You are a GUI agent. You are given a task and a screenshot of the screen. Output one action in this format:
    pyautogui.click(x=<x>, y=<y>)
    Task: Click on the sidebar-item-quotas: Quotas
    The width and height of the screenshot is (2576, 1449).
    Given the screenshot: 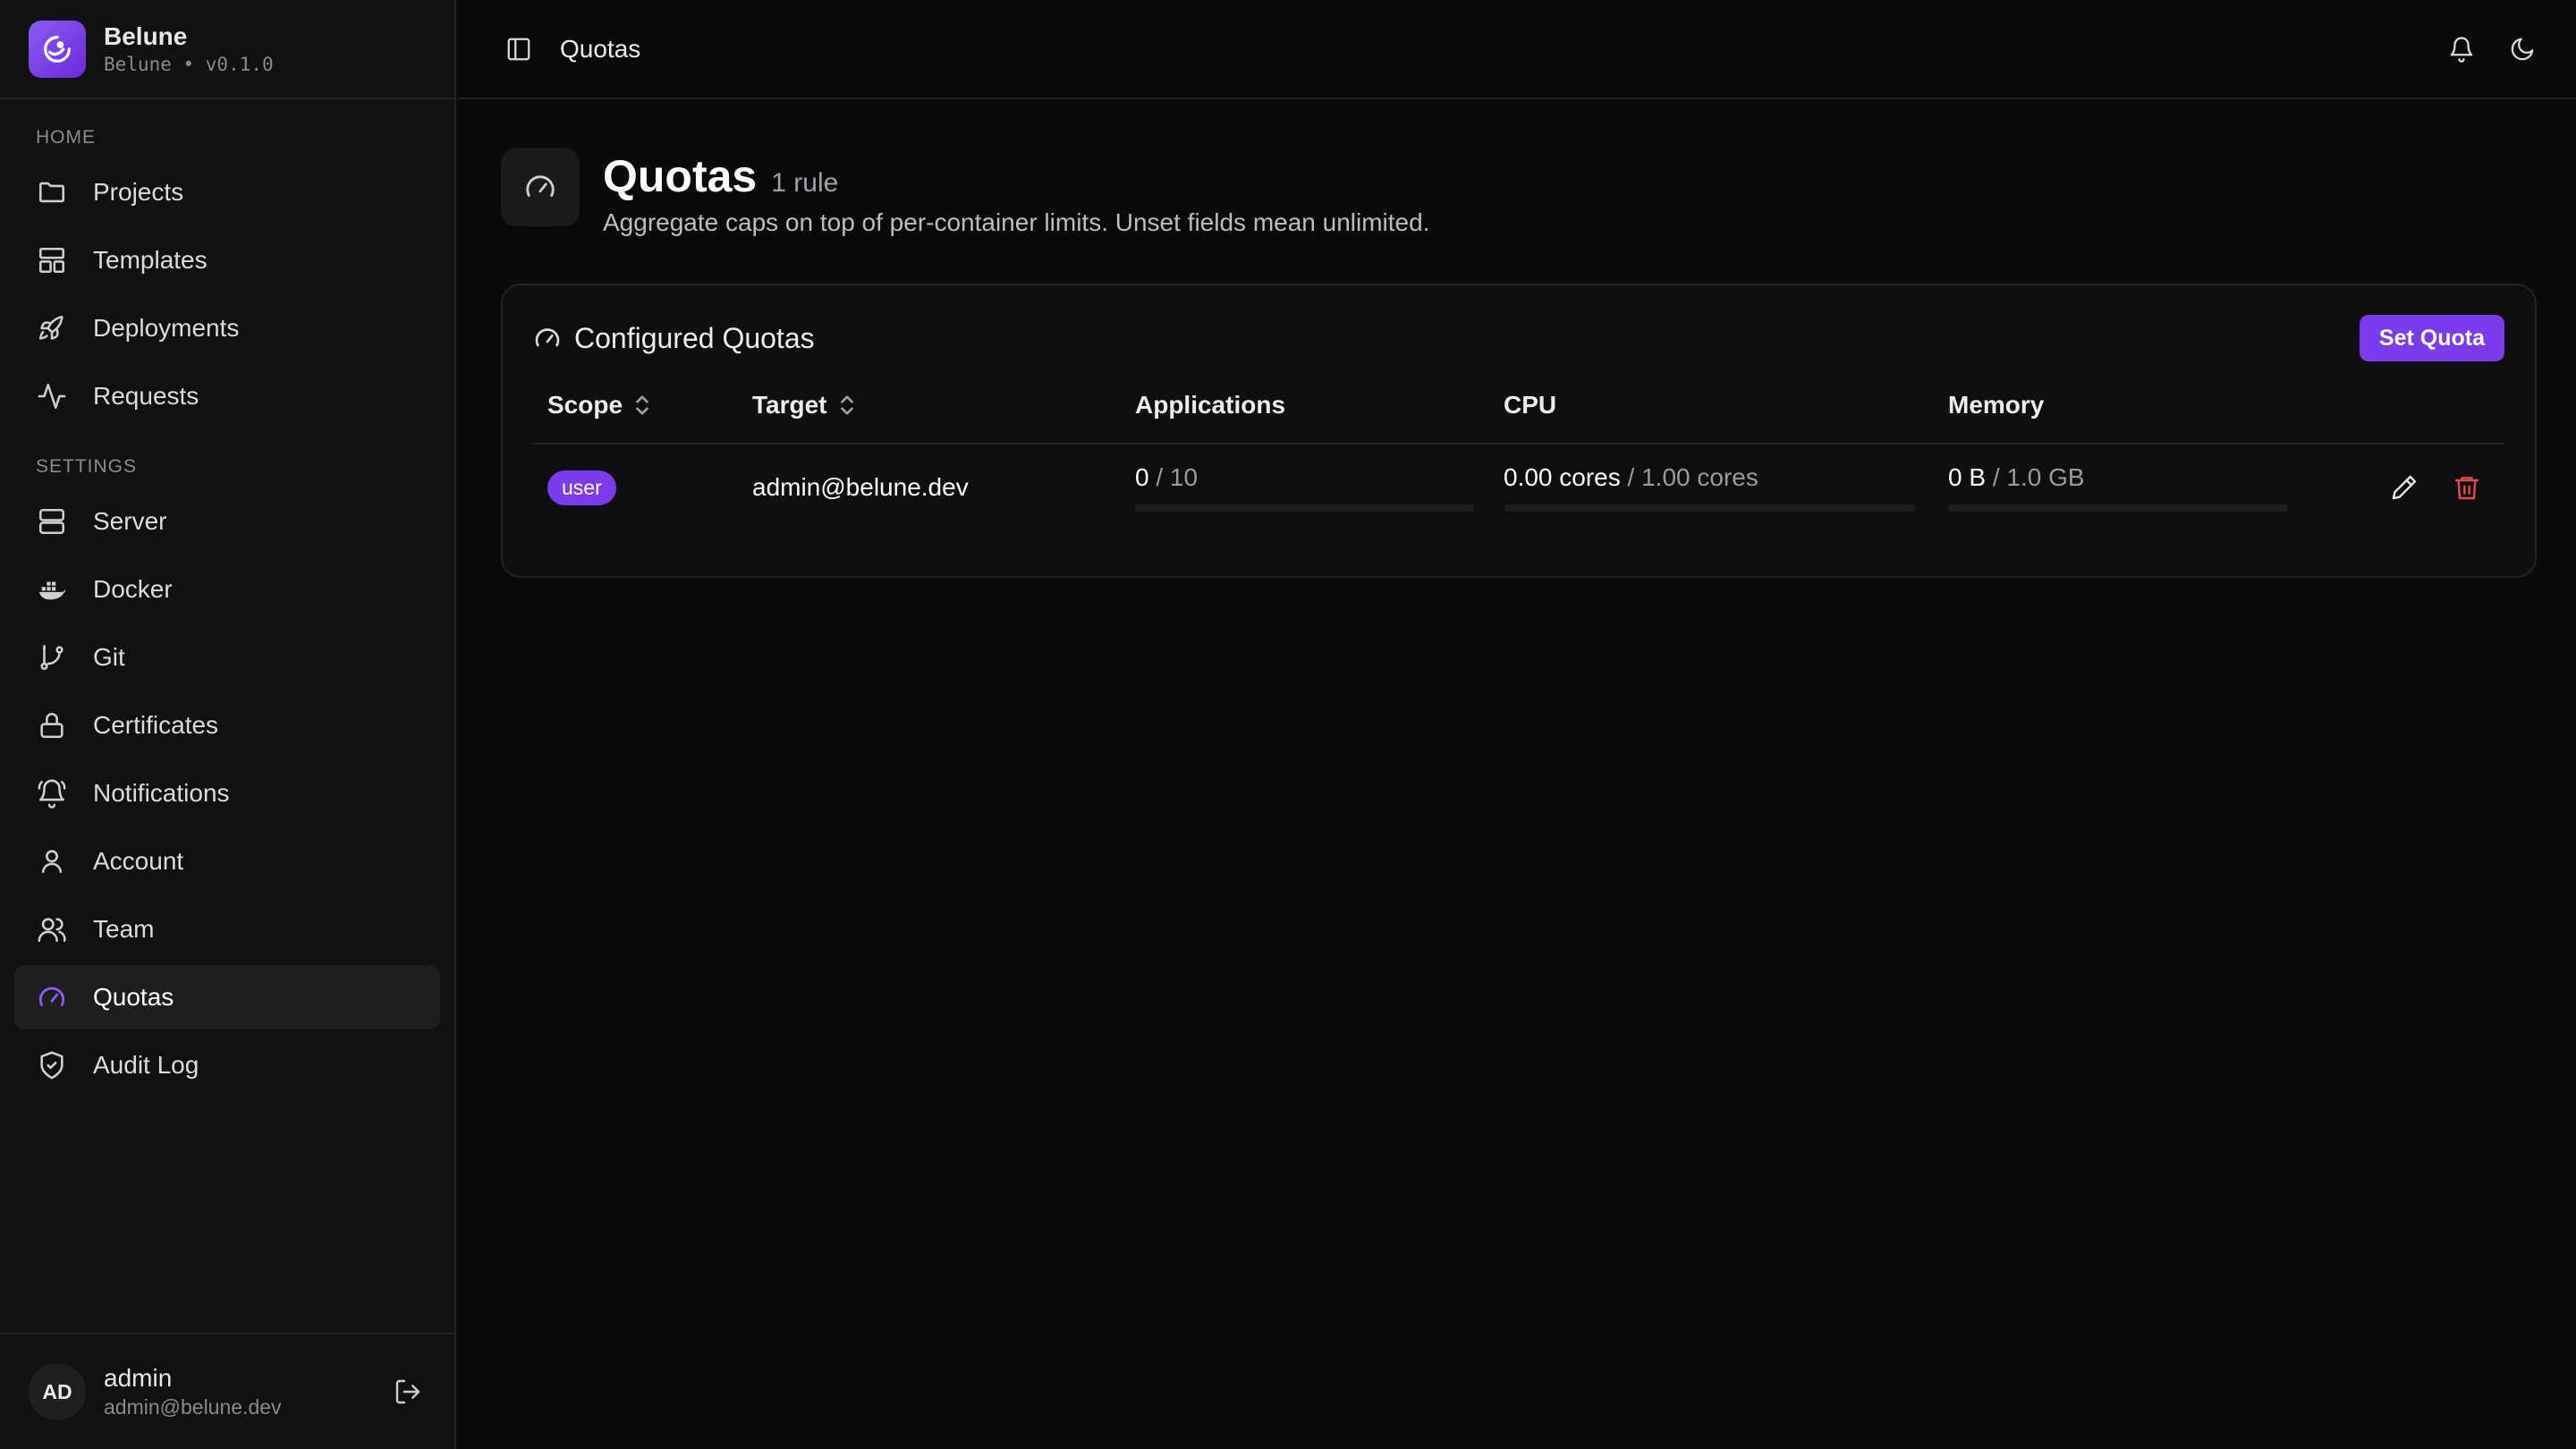 What is the action you would take?
    pyautogui.click(x=227, y=997)
    